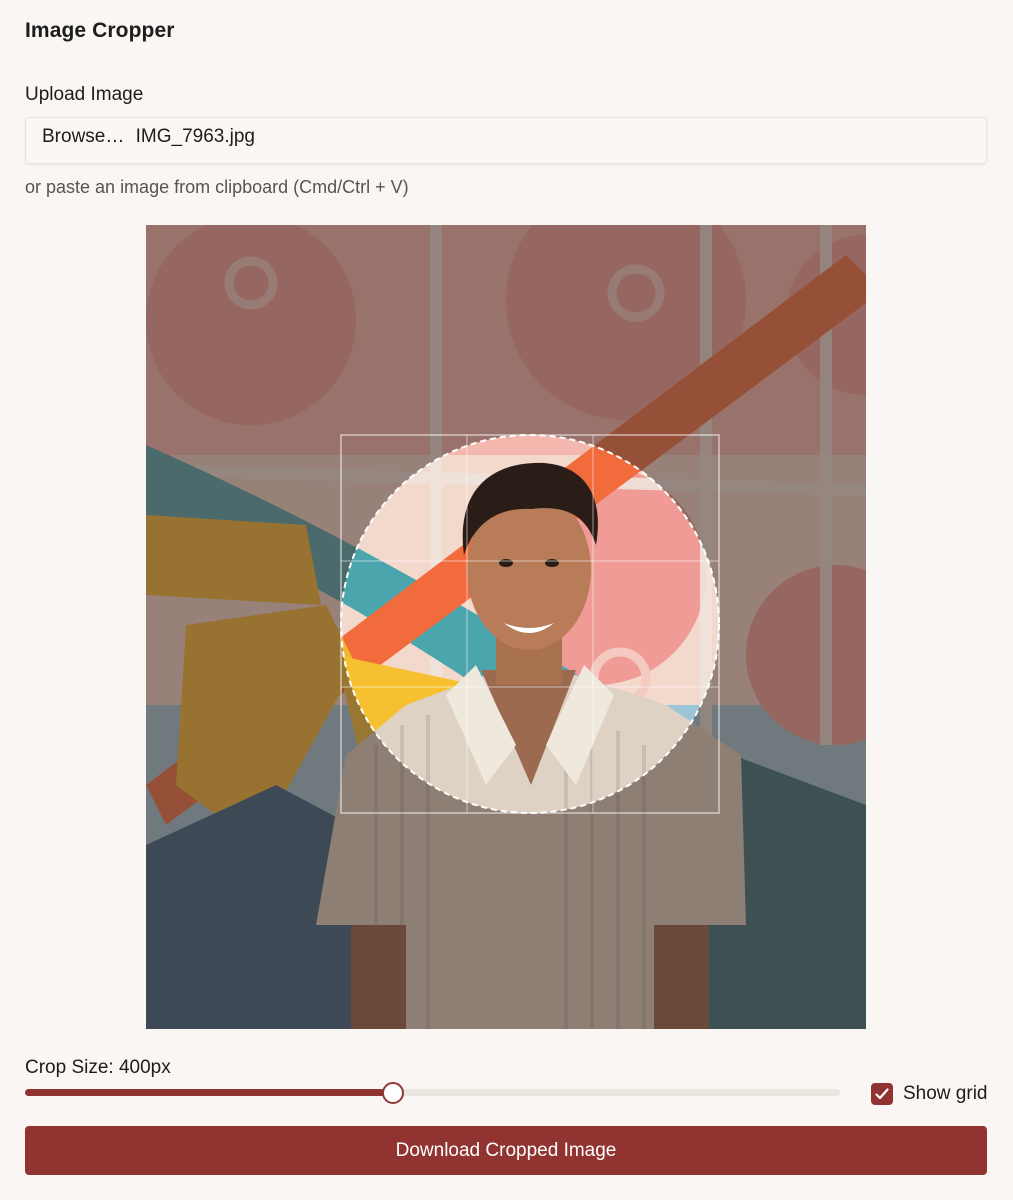 This screenshot has height=1200, width=1013. What do you see at coordinates (84, 94) in the screenshot?
I see `upload-label: Upload Image` at bounding box center [84, 94].